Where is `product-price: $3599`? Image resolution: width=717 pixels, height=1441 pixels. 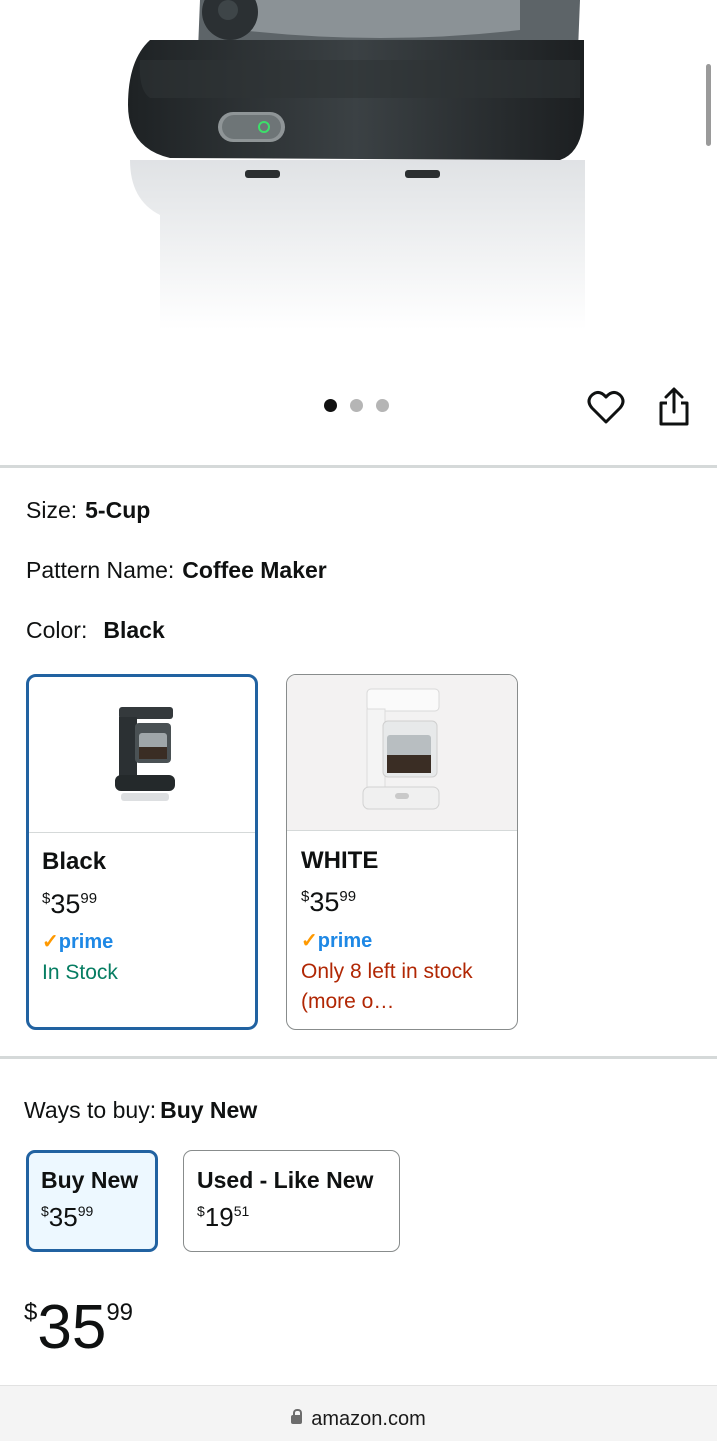
product-price: $3599 is located at coordinates (78, 1320).